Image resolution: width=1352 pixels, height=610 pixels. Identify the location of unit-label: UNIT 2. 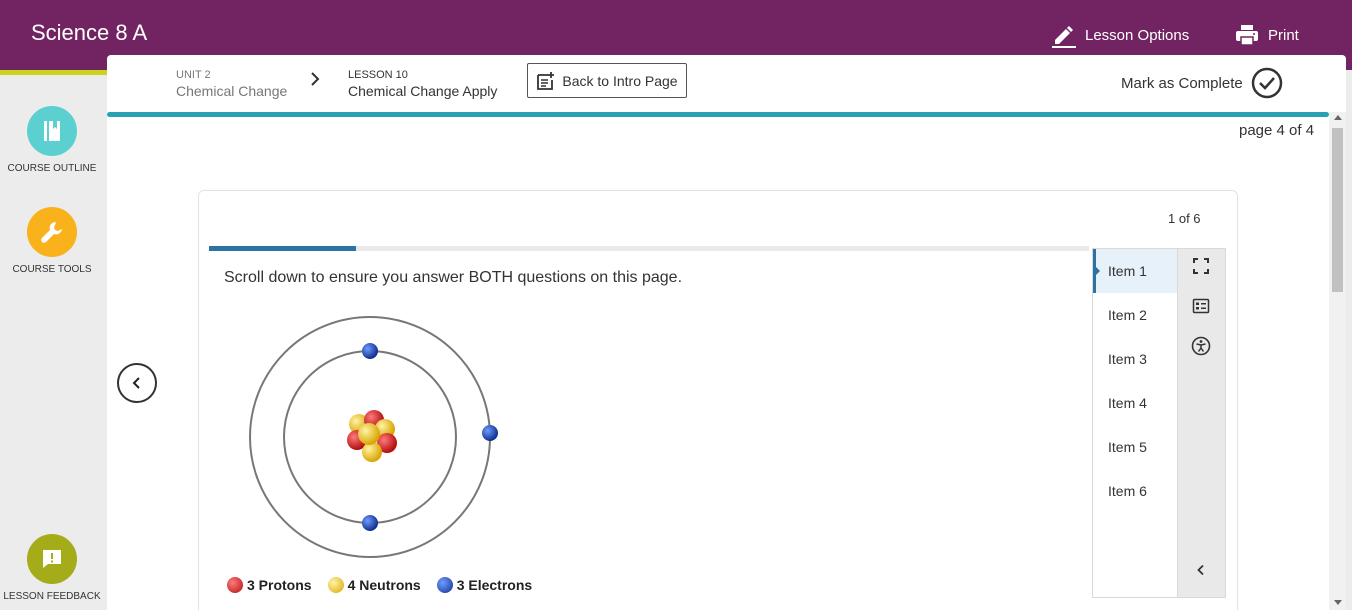
(193, 75).